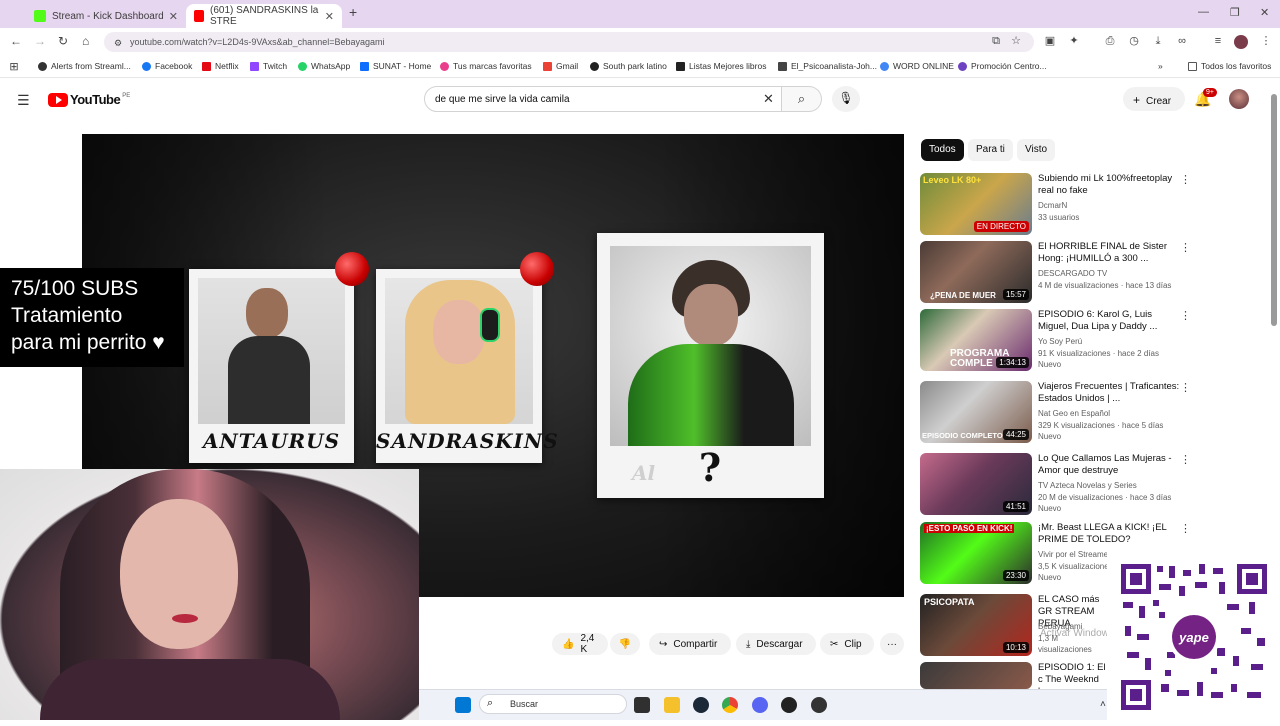 The width and height of the screenshot is (1280, 726). What do you see at coordinates (1266, 41) in the screenshot?
I see `kebab-menu-icon: ⋮` at bounding box center [1266, 41].